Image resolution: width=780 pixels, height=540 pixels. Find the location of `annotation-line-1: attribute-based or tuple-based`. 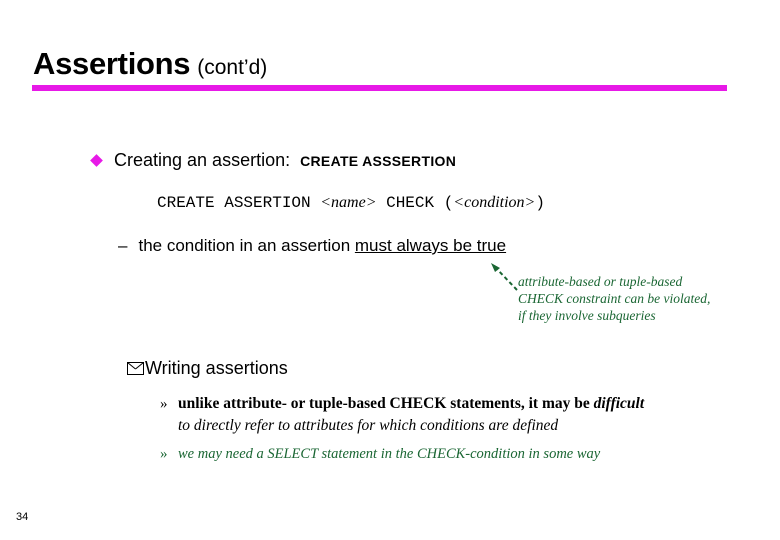

annotation-line-1: attribute-based or tuple-based is located at coordinates (600, 281).